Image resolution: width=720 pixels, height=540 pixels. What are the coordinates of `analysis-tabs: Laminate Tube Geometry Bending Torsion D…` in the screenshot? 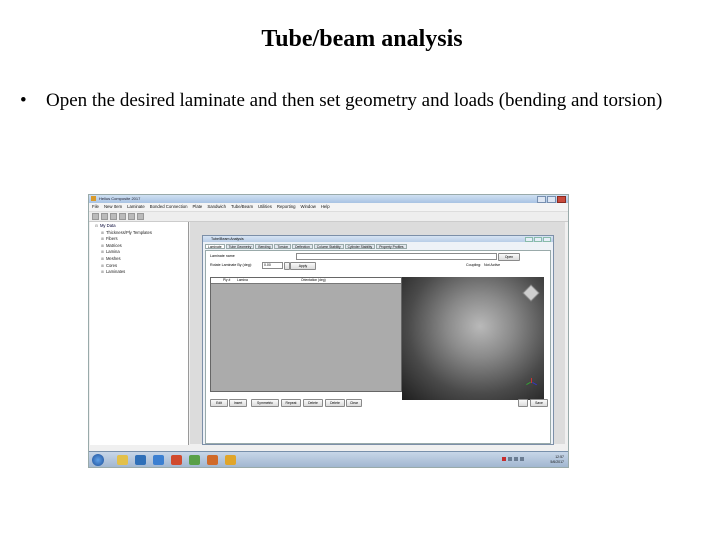 It's located at (378, 245).